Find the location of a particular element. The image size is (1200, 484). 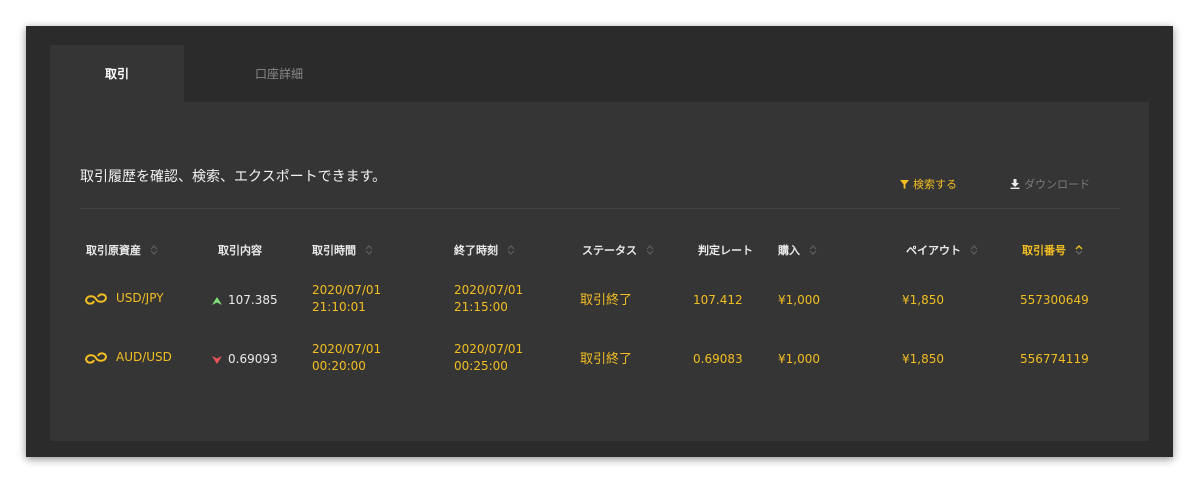

trade-time-cell: 2020/07/01 21:10:01 is located at coordinates (346, 299).